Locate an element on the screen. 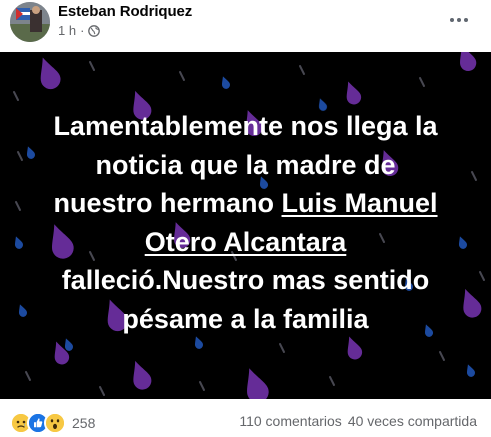  post-meta: 1 h · is located at coordinates (79, 30).